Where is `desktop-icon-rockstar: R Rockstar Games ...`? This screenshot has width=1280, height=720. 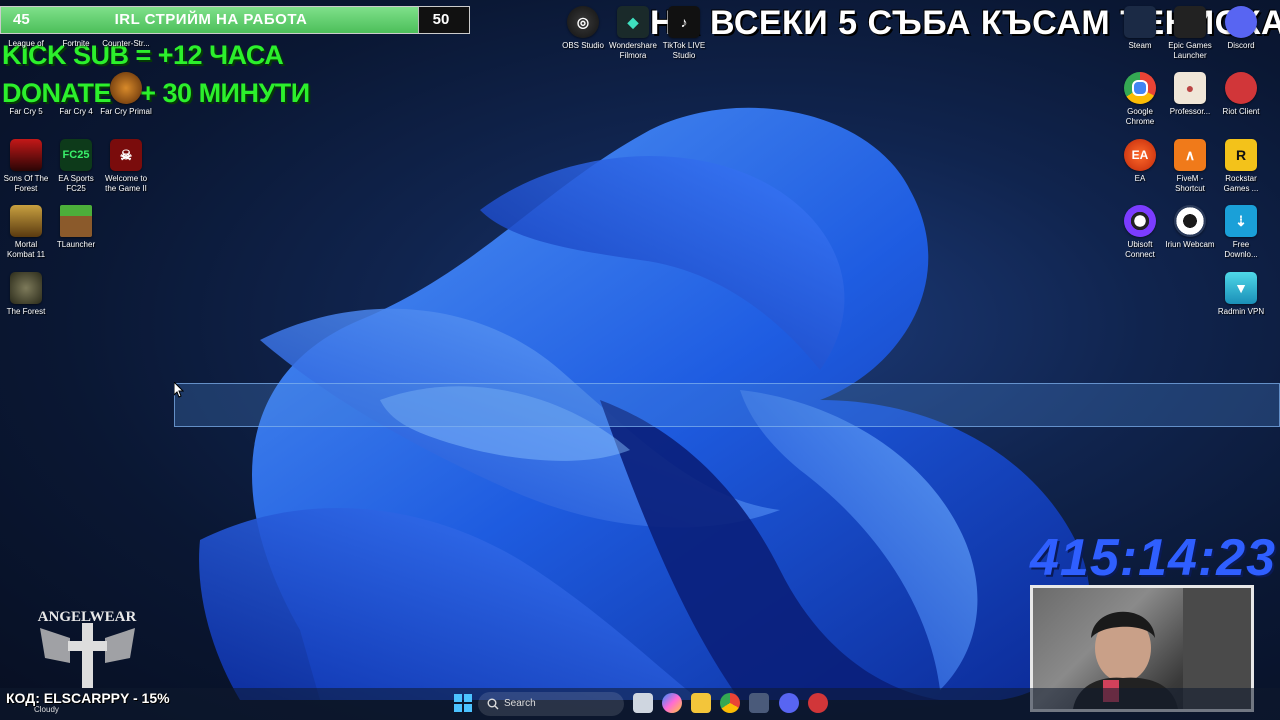 desktop-icon-rockstar: R Rockstar Games ... is located at coordinates (1241, 166).